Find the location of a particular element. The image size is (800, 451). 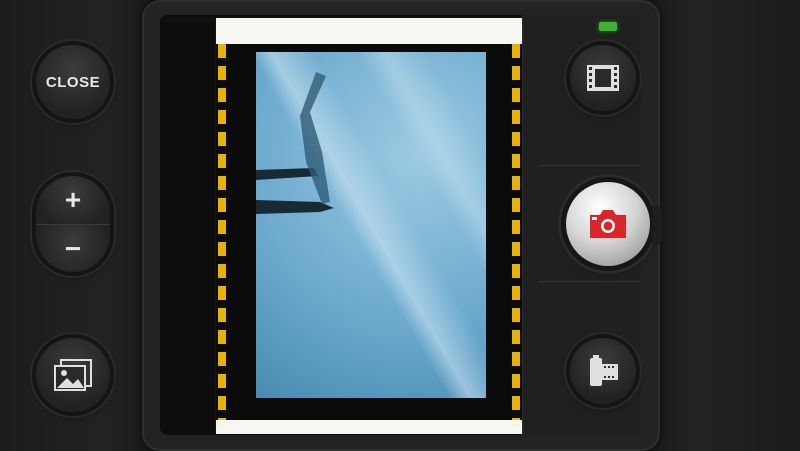

shutter-housing is located at coordinates (657, 225).